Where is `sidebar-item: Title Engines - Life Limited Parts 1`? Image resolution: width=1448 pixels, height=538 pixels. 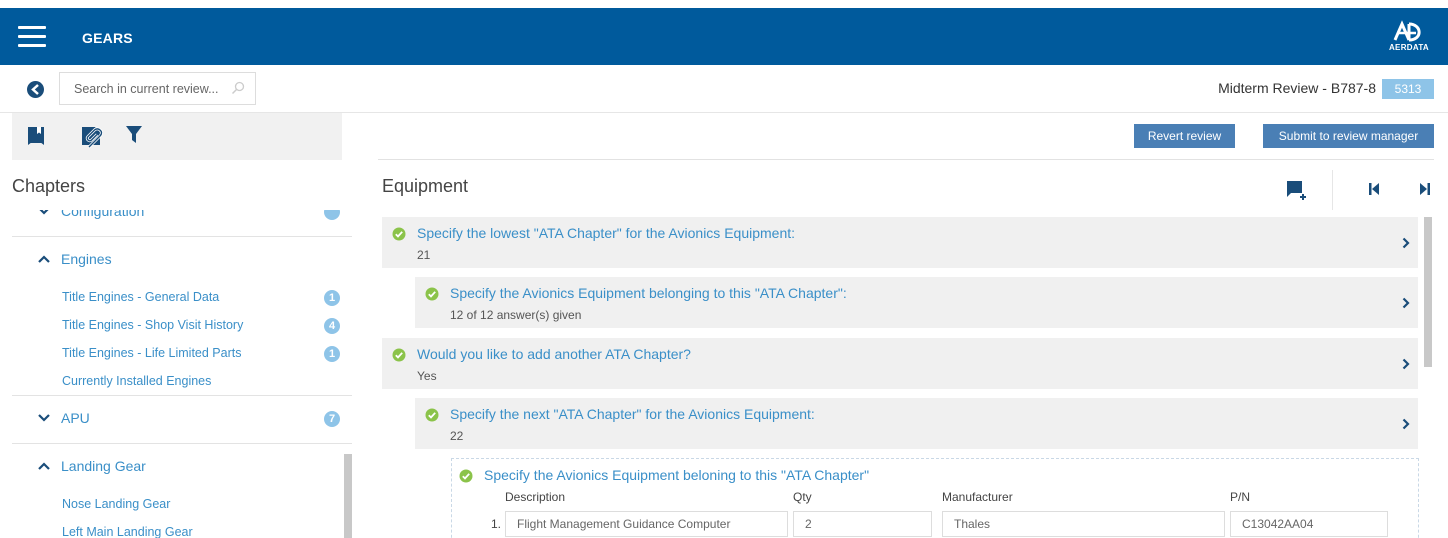
sidebar-item: Title Engines - Life Limited Parts 1 is located at coordinates (182, 354).